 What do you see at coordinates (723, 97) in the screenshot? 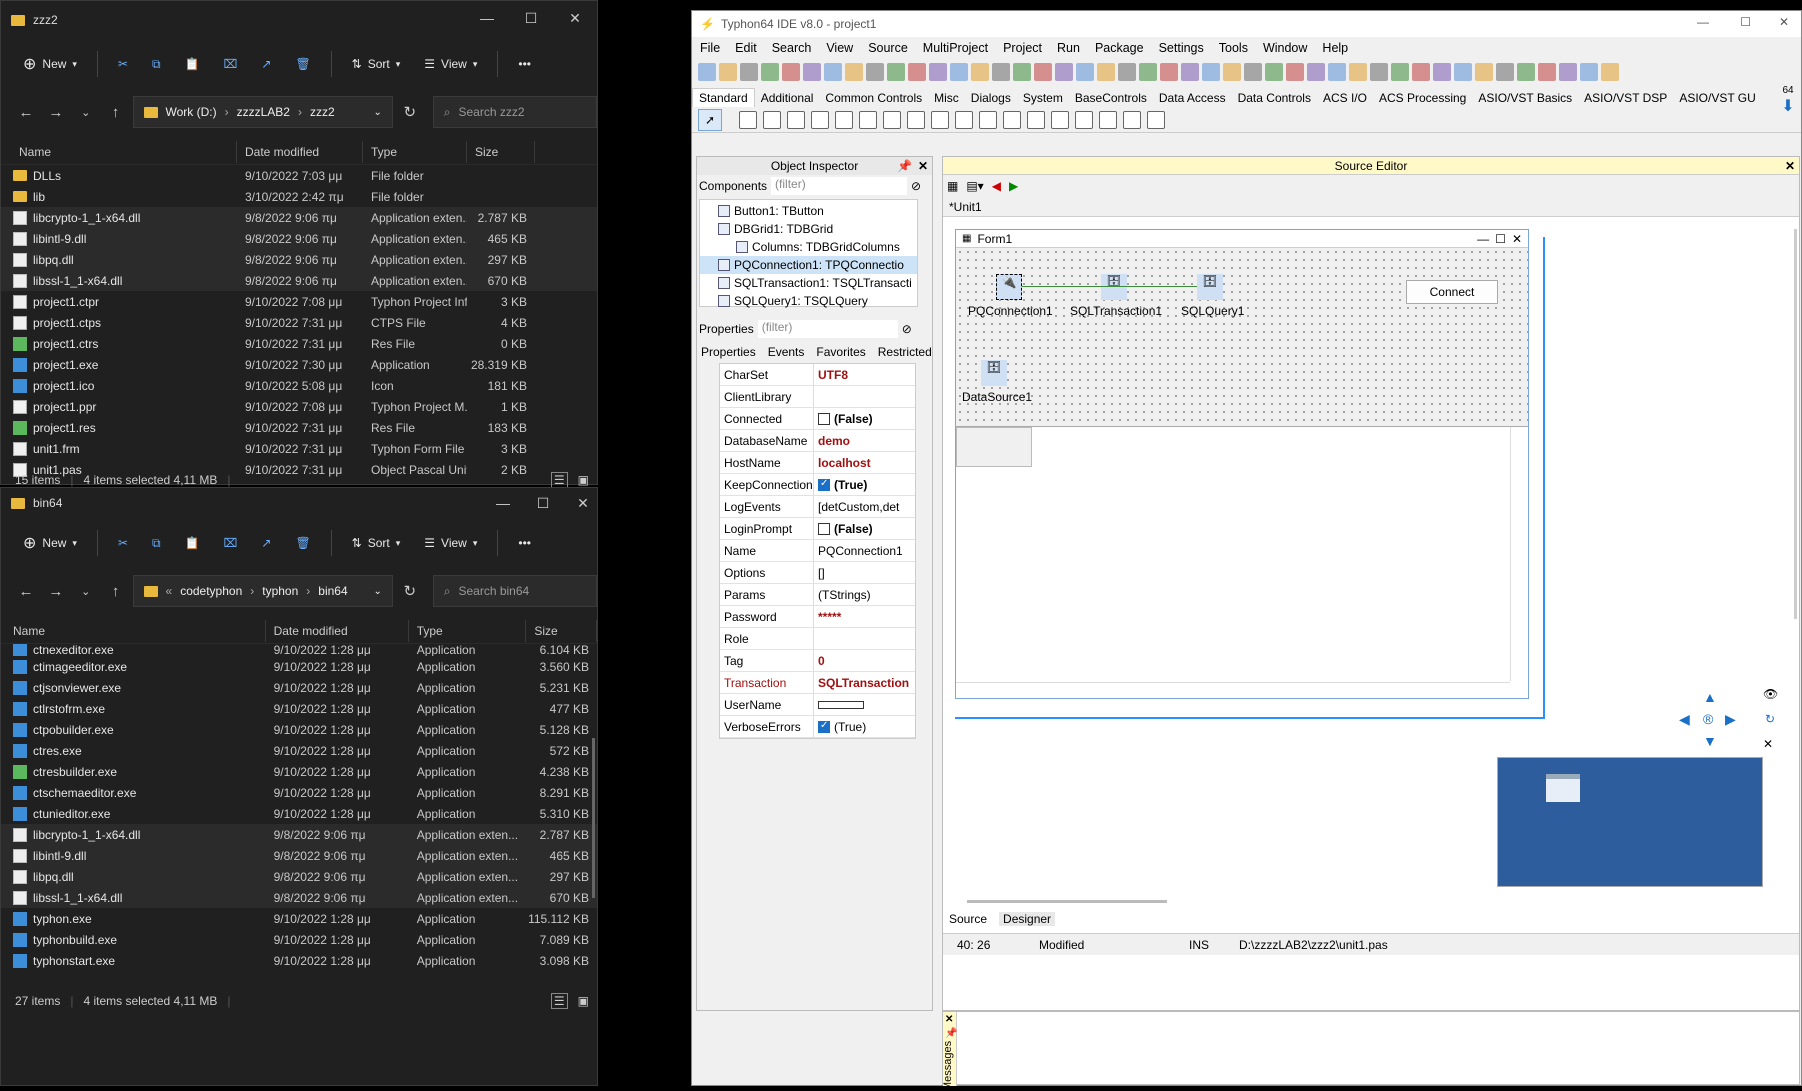
I see `palette-tab: Standard` at bounding box center [723, 97].